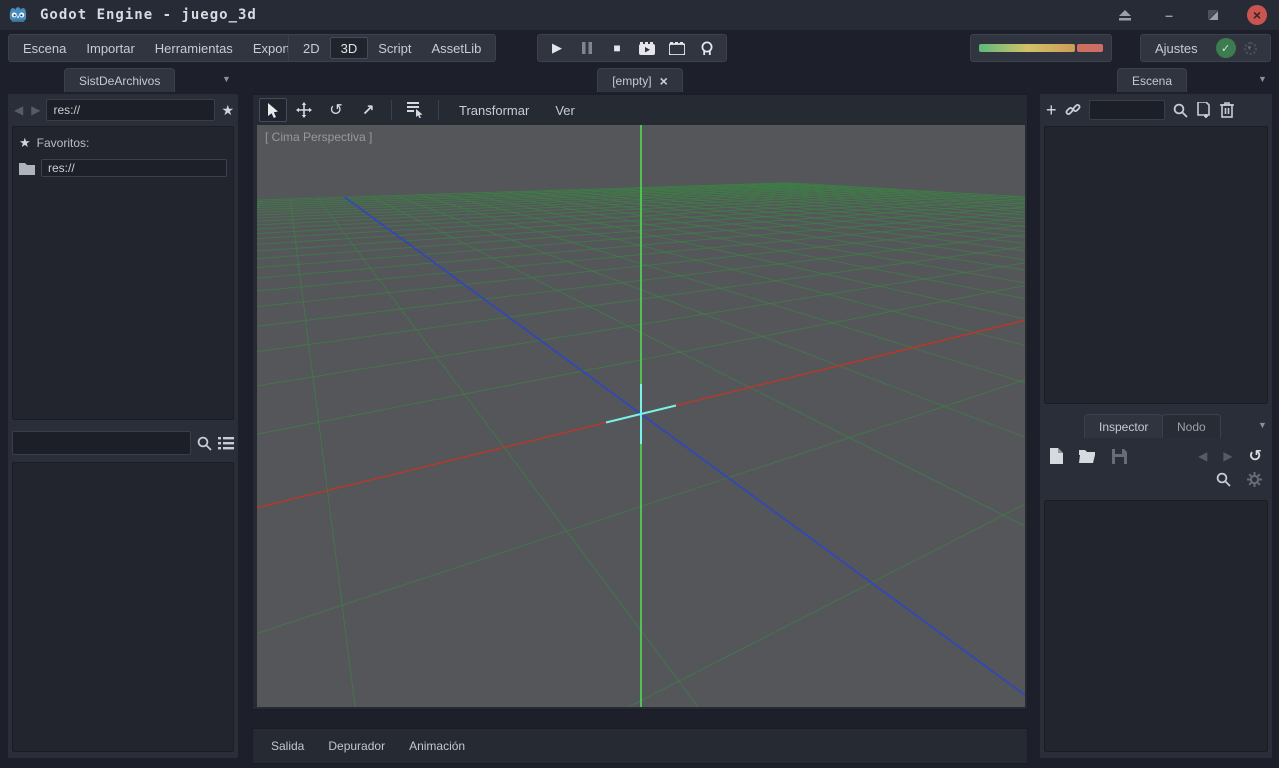  I want to click on tab-scene-dock: Escena, so click(1152, 80).